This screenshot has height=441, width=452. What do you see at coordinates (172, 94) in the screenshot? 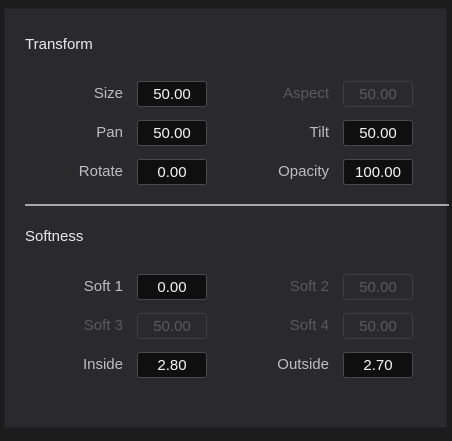
I see `size-field` at bounding box center [172, 94].